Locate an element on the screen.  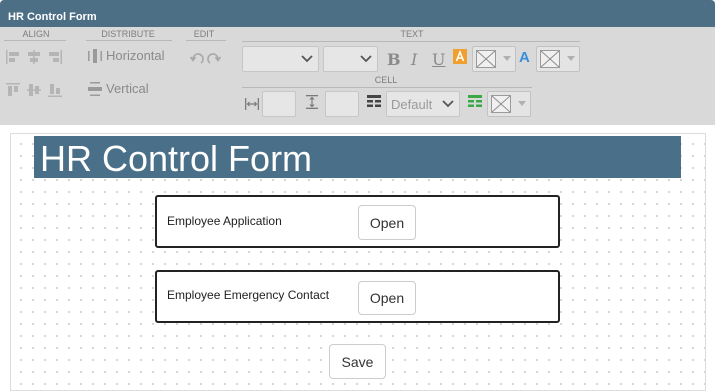
underline-button: U is located at coordinates (438, 60).